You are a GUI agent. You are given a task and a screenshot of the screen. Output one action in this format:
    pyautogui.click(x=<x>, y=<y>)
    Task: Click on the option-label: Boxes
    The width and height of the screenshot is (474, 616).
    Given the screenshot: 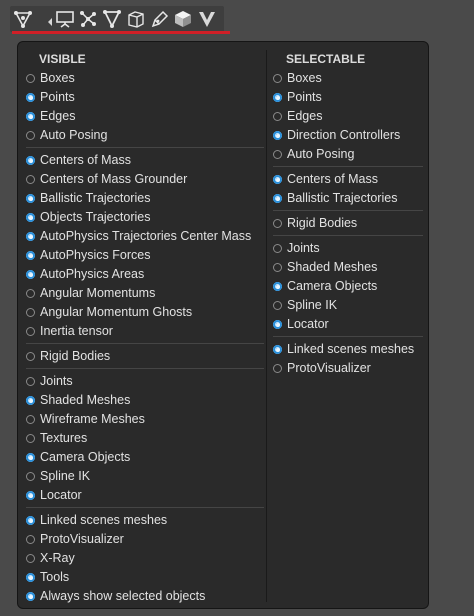 What is the action you would take?
    pyautogui.click(x=304, y=78)
    